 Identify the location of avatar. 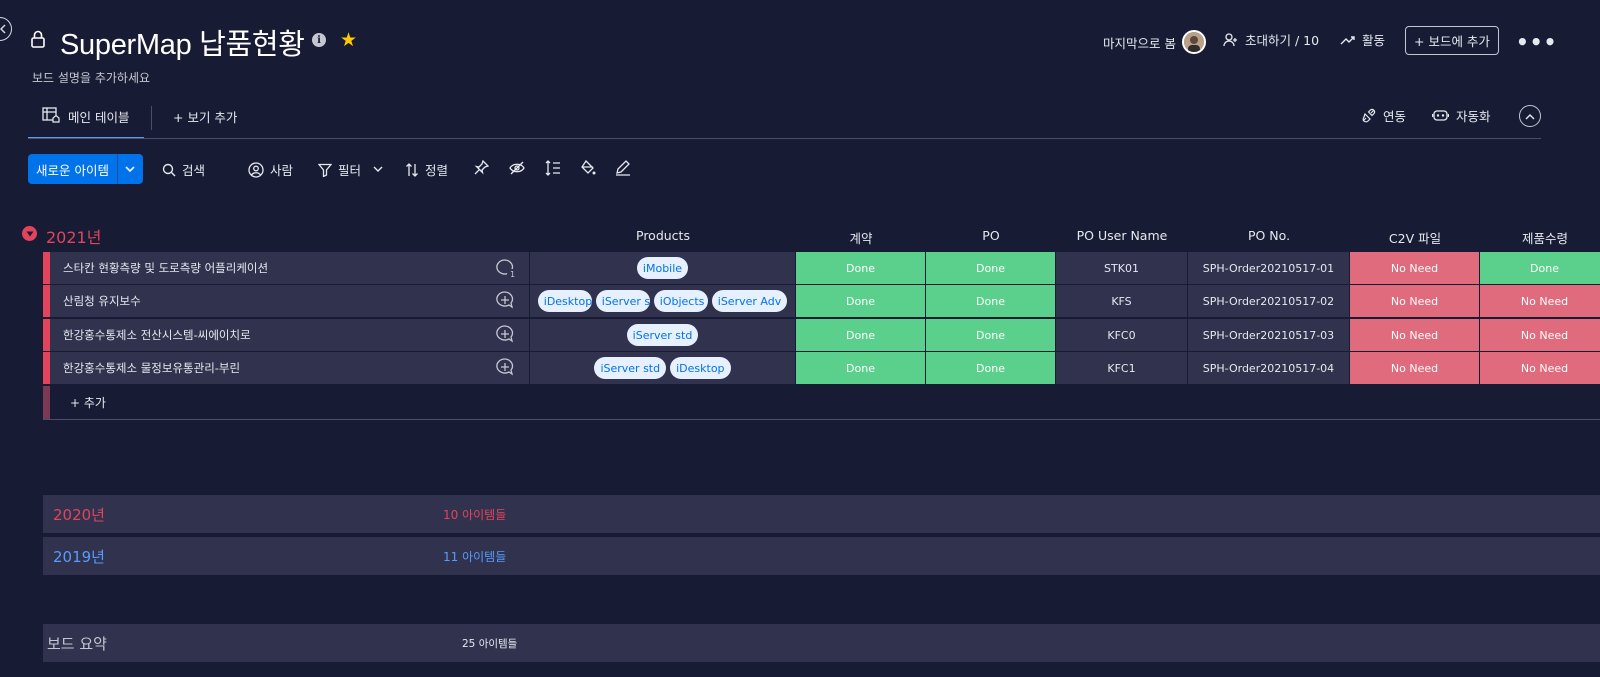
(1193, 42).